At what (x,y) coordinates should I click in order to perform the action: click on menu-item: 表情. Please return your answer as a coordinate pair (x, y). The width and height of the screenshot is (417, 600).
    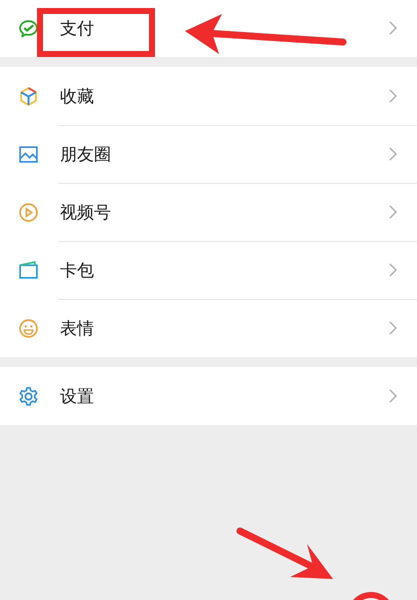
    Looking at the image, I should click on (208, 328).